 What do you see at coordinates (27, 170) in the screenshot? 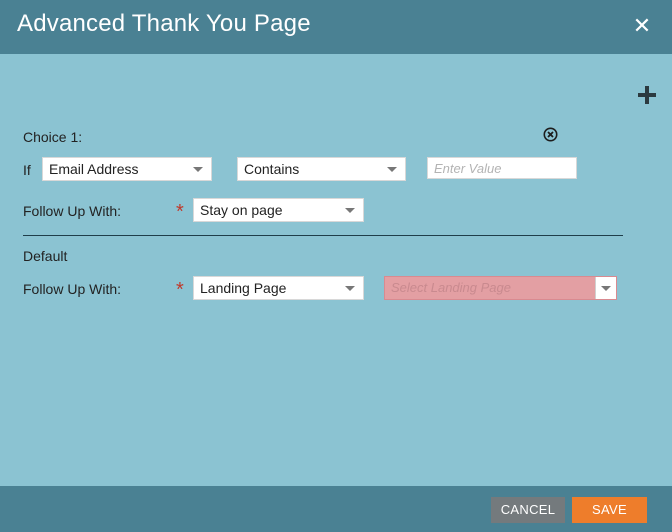
I see `if-label: If` at bounding box center [27, 170].